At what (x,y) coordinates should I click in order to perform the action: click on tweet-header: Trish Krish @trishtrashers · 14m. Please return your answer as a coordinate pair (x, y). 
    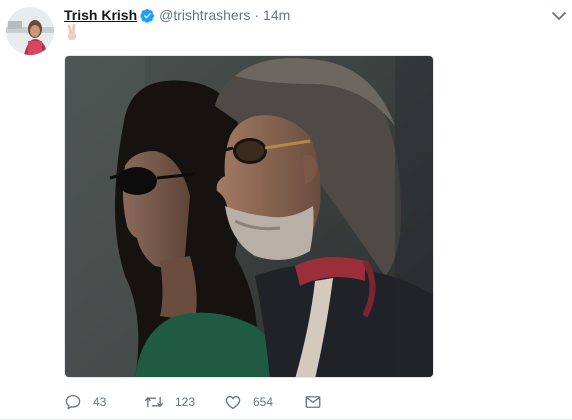
    Looking at the image, I should click on (177, 15).